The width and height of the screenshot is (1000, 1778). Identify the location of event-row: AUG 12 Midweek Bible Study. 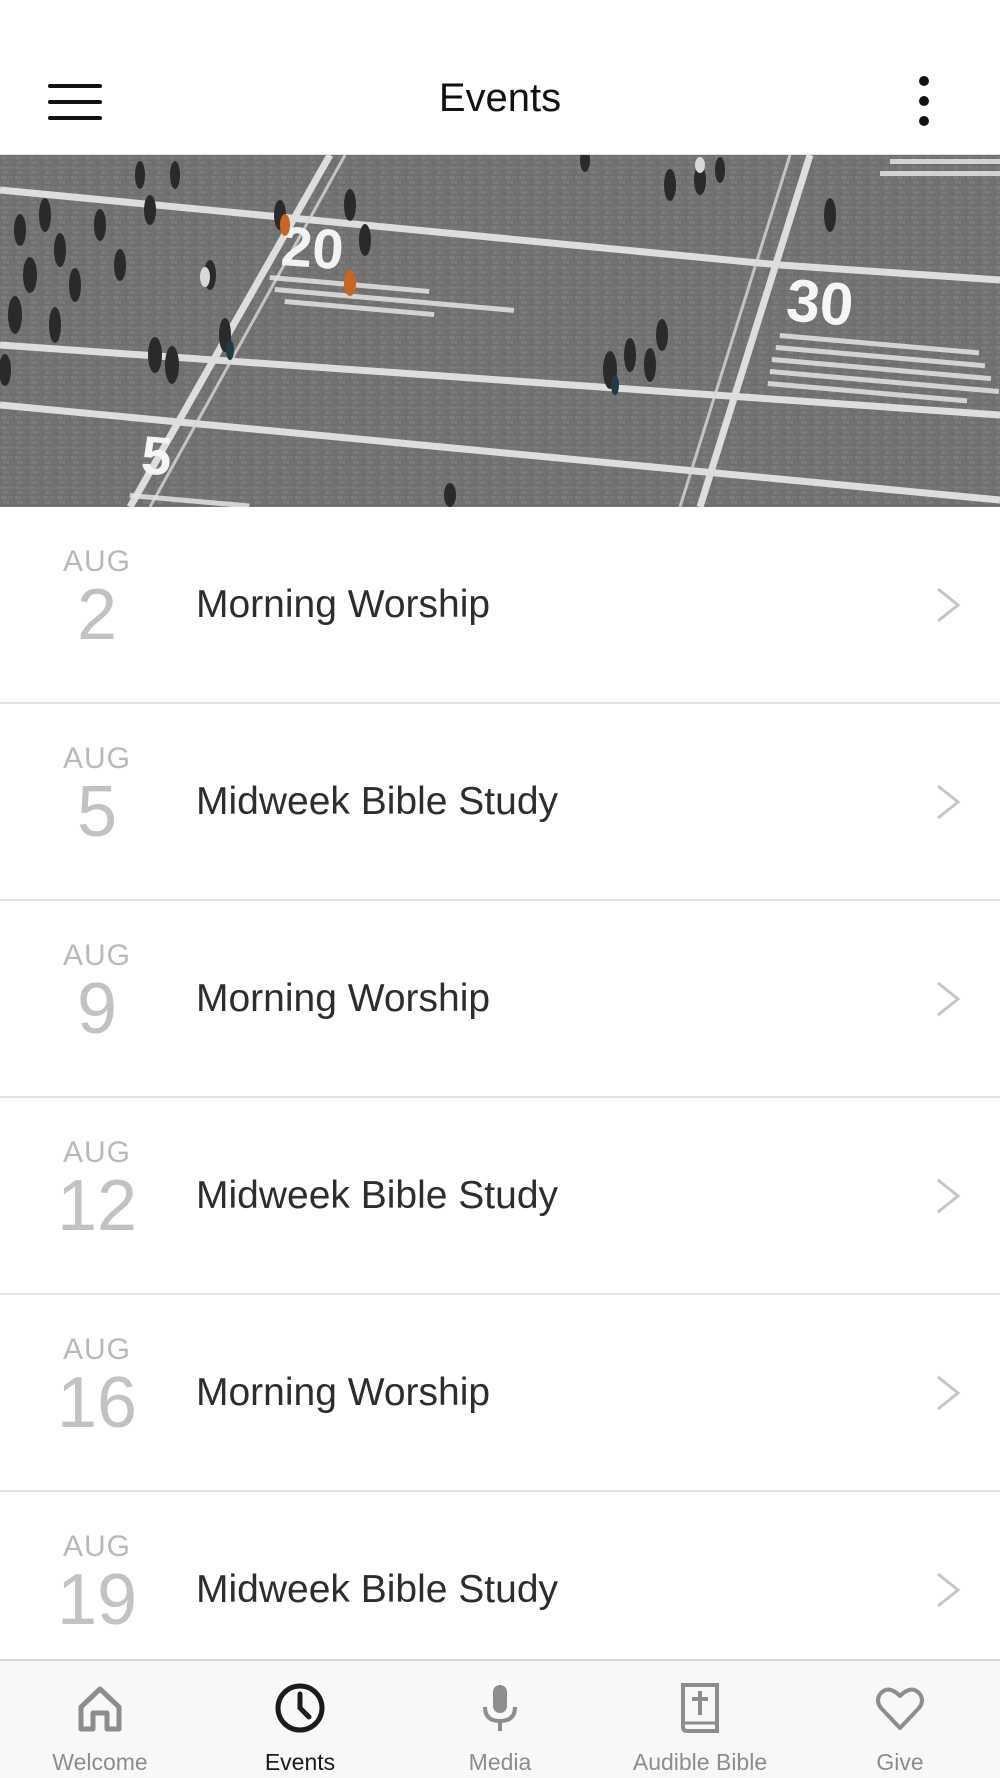
(500, 1196).